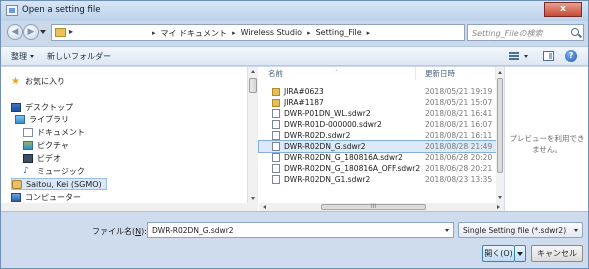 The height and width of the screenshot is (269, 589). I want to click on filename-value: DWR-R02DN_G.sdwr2, so click(193, 230).